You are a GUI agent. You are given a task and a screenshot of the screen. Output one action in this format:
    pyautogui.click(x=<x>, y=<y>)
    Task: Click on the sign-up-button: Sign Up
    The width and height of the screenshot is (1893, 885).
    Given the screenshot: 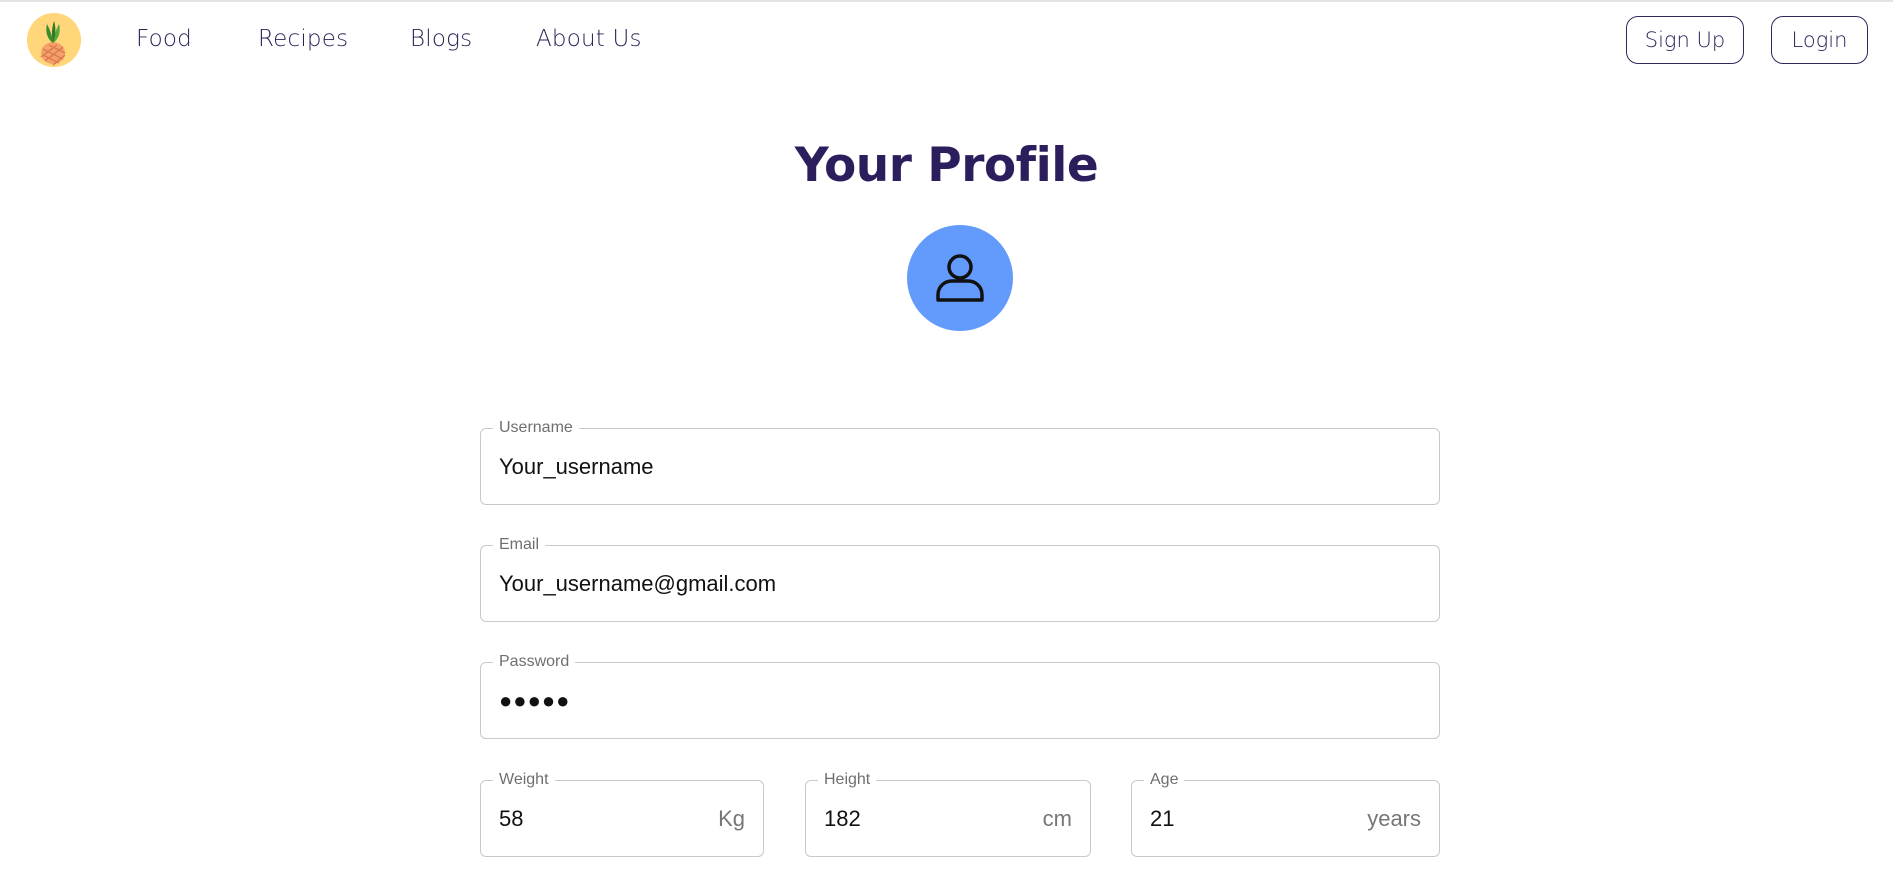 What is the action you would take?
    pyautogui.click(x=1685, y=40)
    